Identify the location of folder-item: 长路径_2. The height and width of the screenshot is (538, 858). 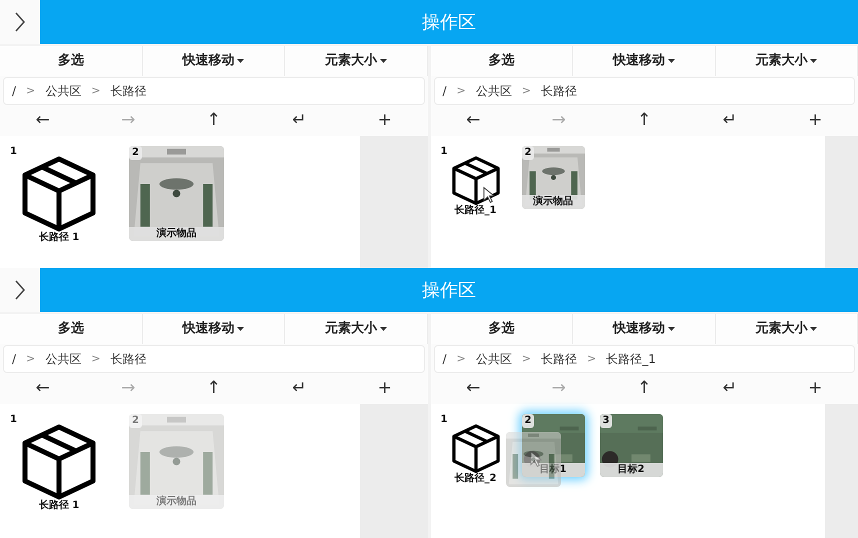
(475, 455).